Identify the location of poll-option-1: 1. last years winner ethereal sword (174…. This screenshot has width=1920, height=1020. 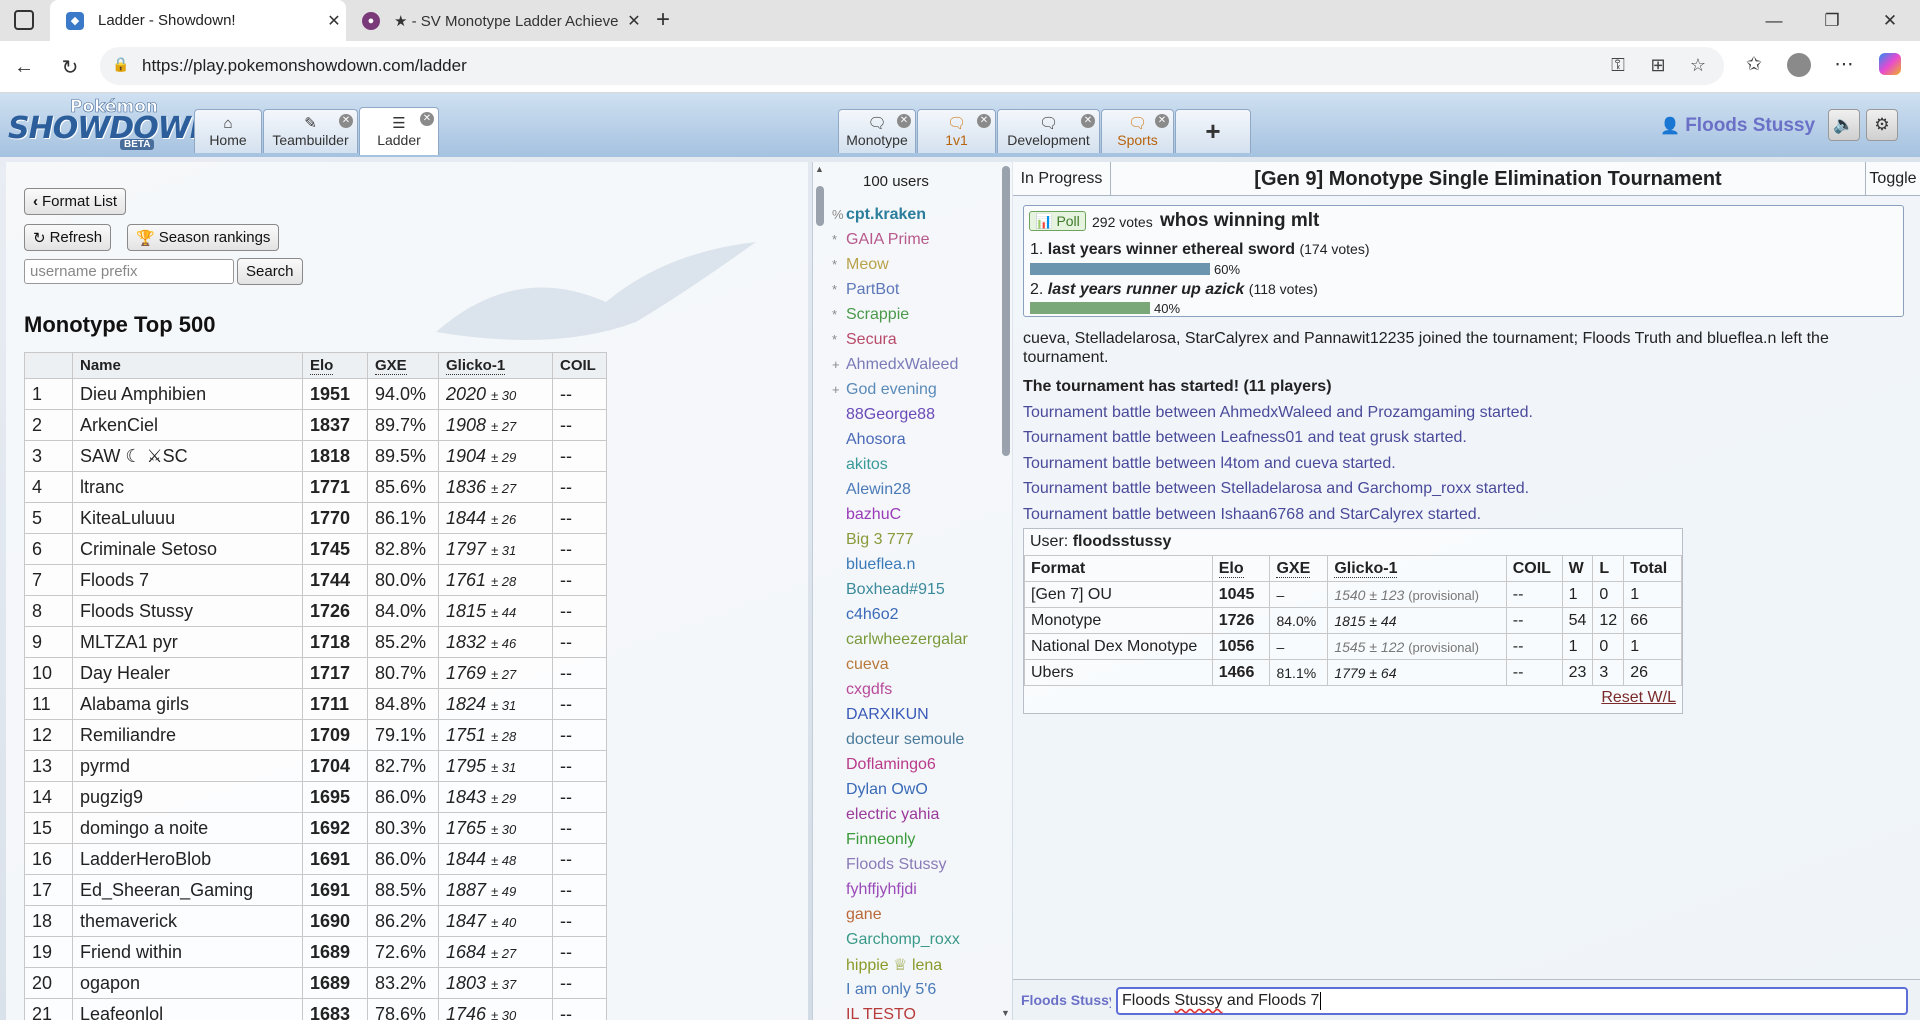
(1200, 250).